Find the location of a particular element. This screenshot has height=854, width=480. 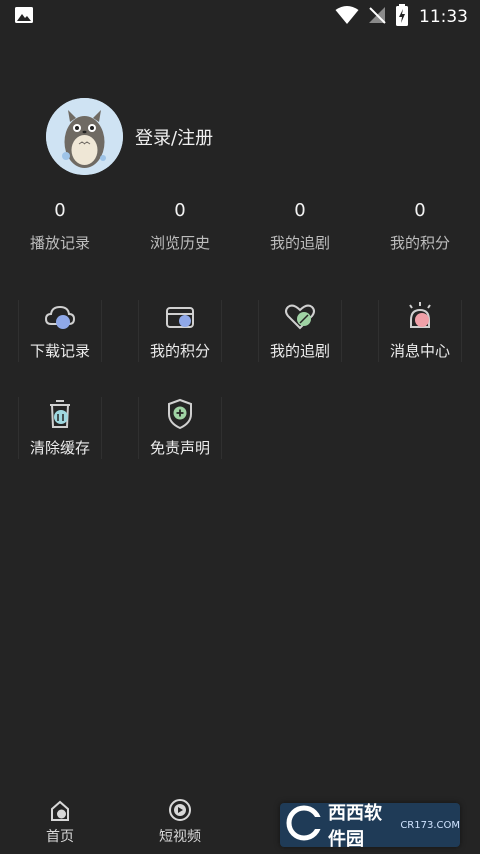

stats-row: 0 播放记录 0 浏览历史 0 我的追剧 0 我的积分 is located at coordinates (240, 225).